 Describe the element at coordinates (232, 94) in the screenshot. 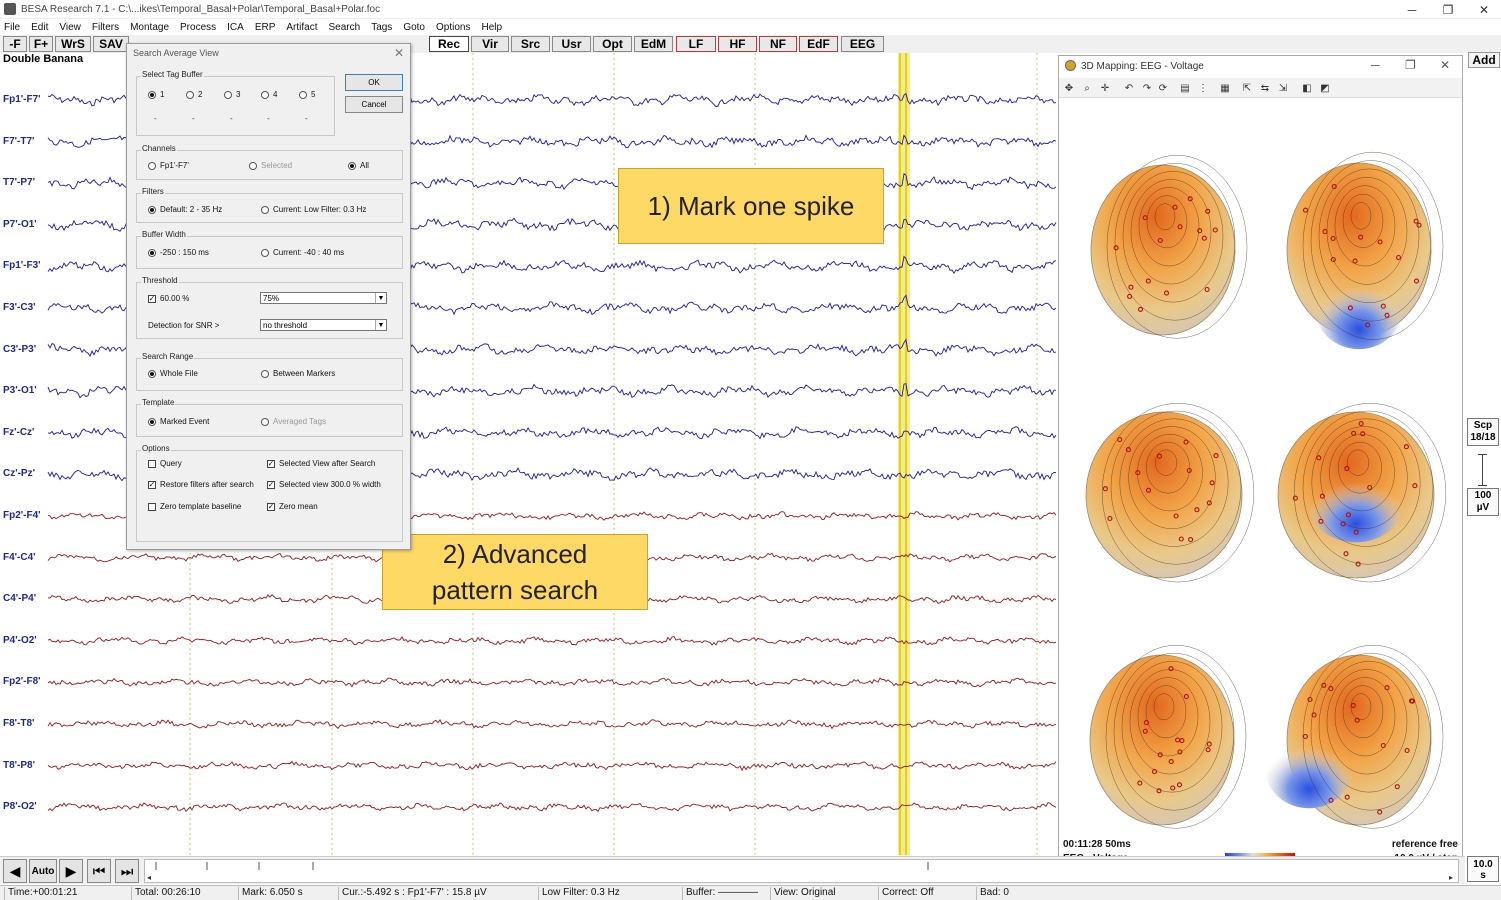

I see `tag-buffer-radio-3: 3` at that location.